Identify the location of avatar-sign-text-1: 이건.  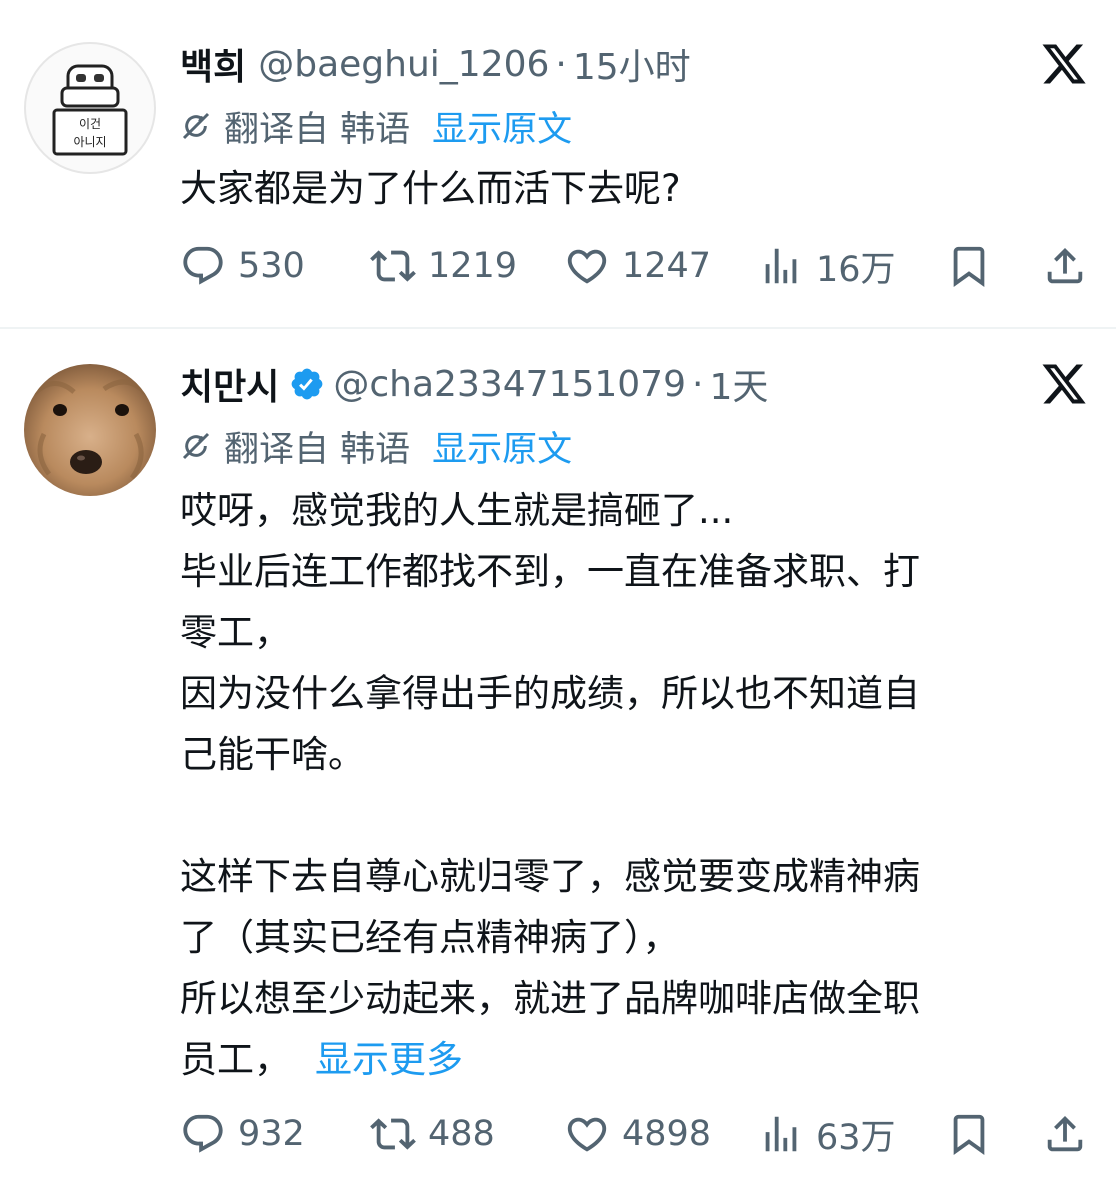
(90, 124).